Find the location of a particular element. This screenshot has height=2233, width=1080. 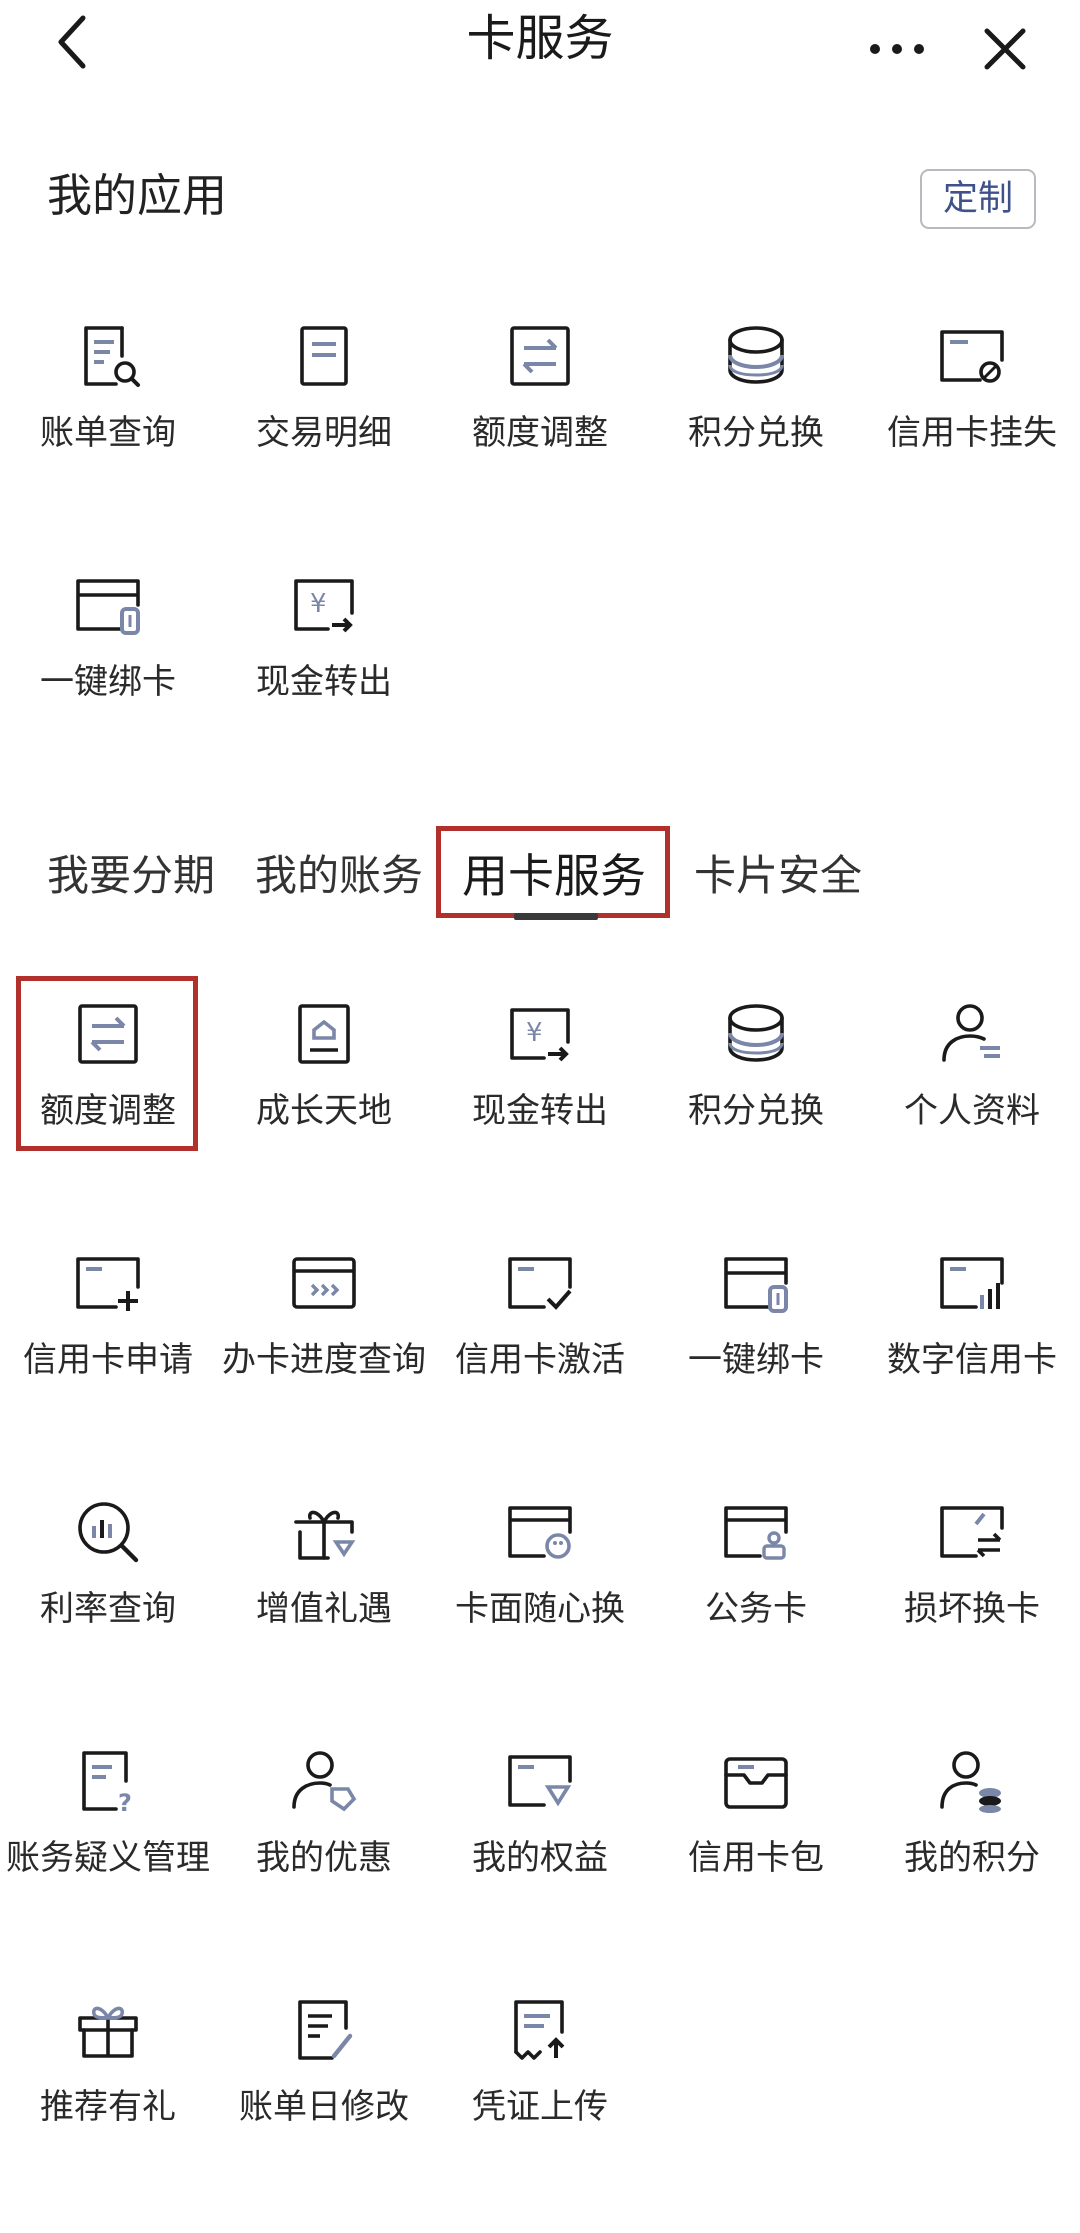

service-item-label: 积分兑换 is located at coordinates (756, 1111).